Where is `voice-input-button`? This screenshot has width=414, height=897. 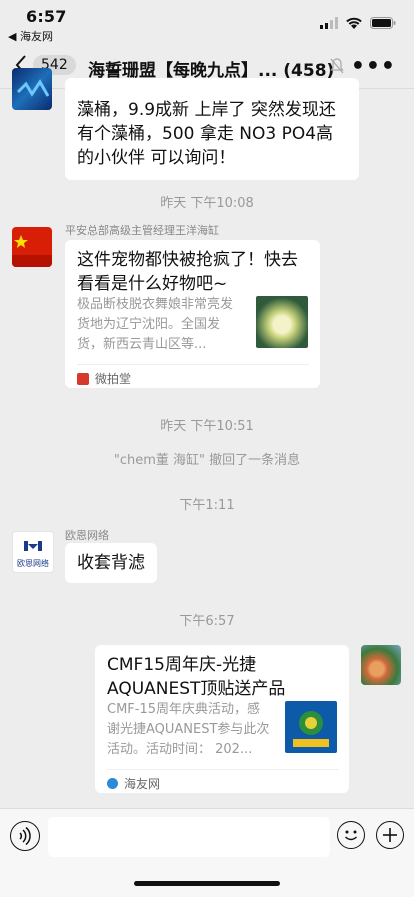 voice-input-button is located at coordinates (25, 836).